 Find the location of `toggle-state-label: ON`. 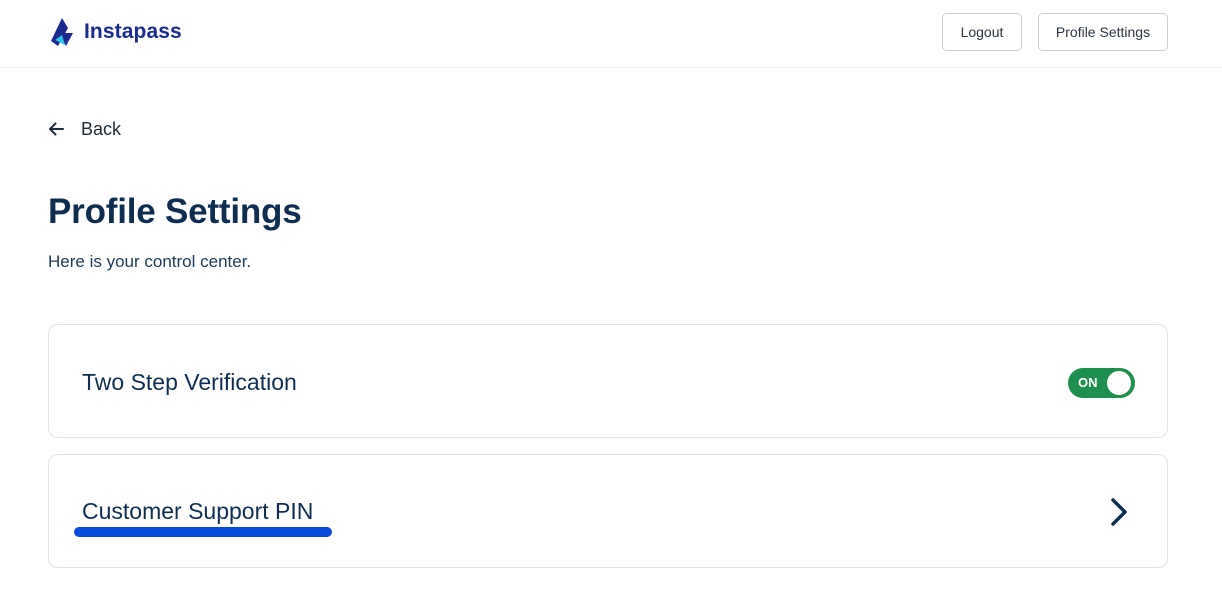

toggle-state-label: ON is located at coordinates (1088, 382).